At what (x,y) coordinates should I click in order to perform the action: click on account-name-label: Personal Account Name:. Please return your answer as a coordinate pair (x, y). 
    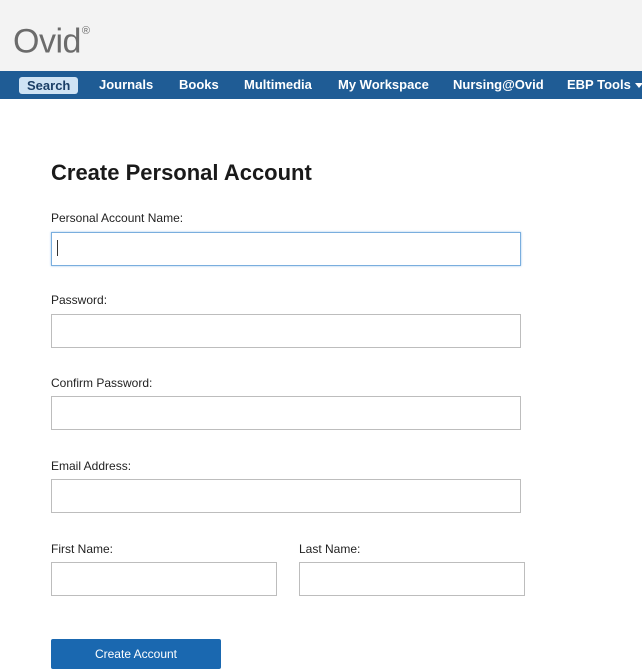
    Looking at the image, I should click on (117, 218).